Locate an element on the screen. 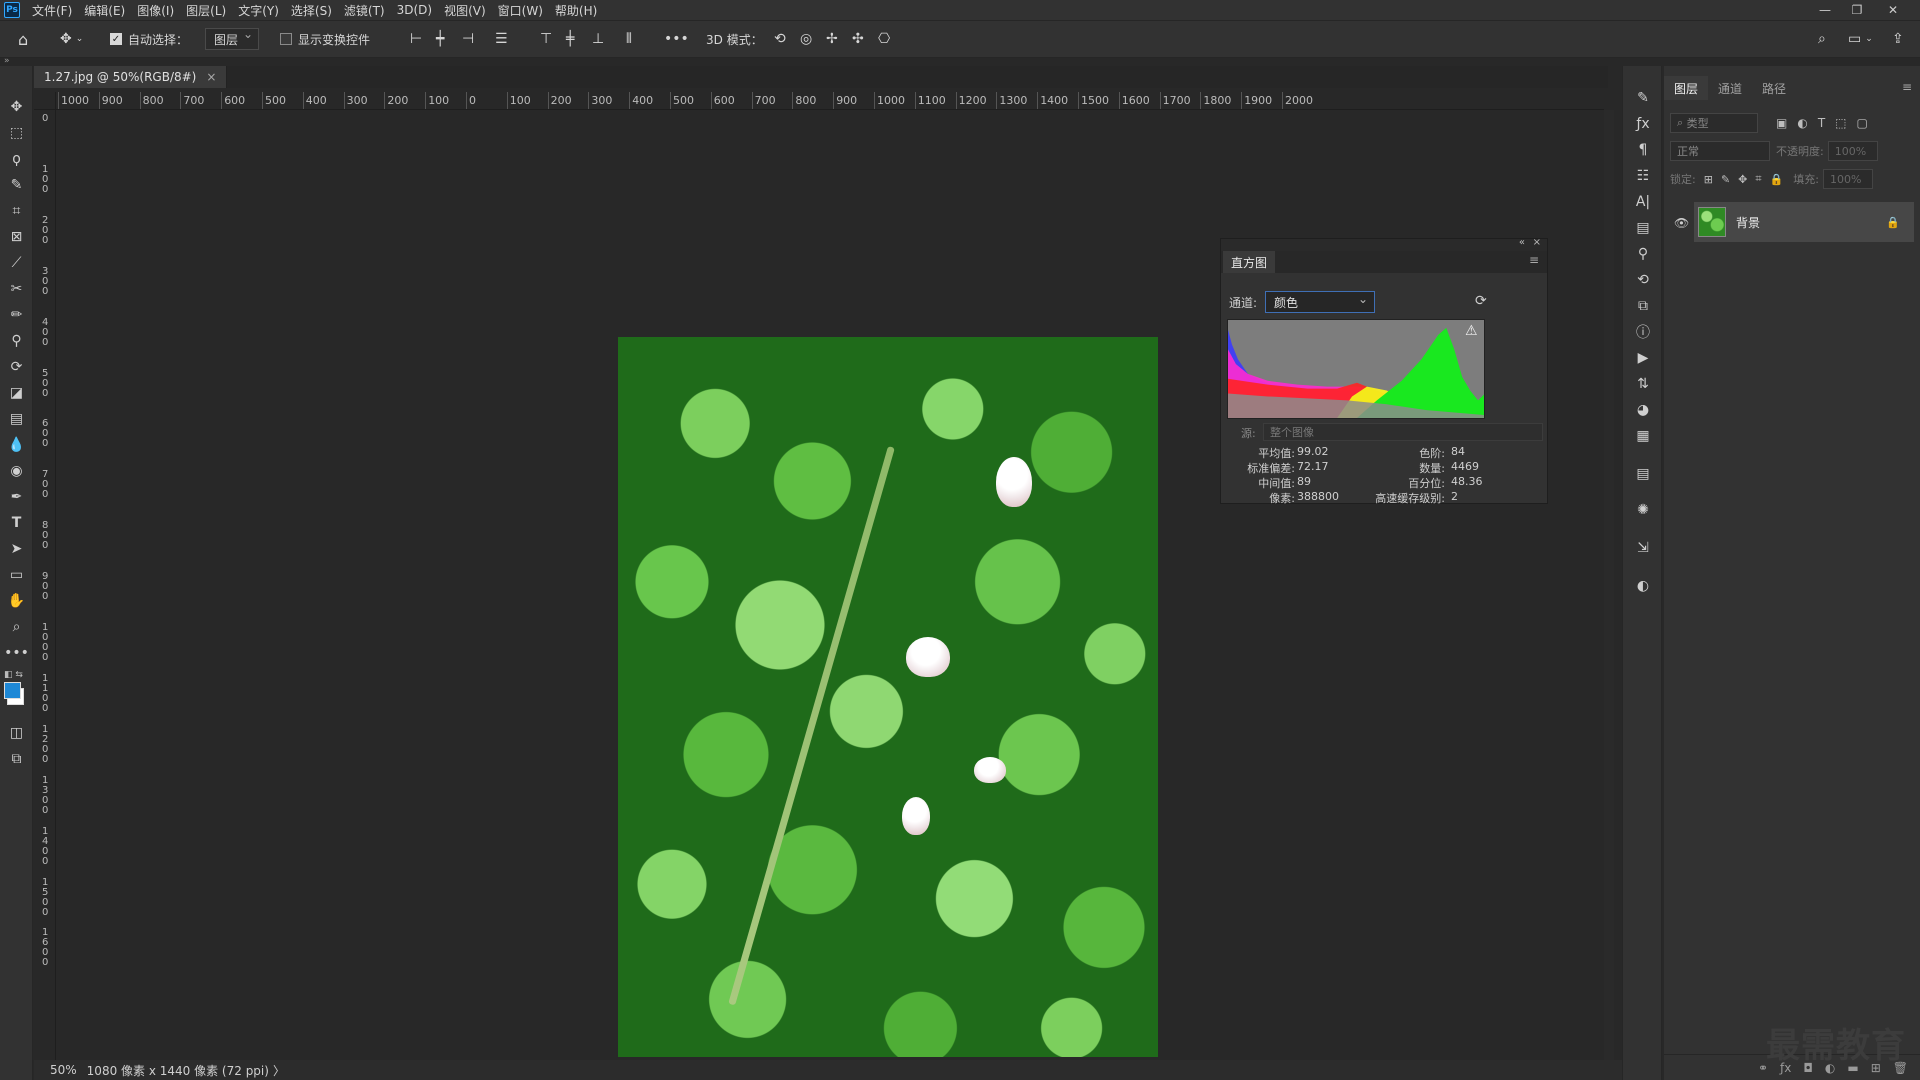 The image size is (1920, 1080). auto-select-option: ✓ 自动选择： is located at coordinates (149, 39).